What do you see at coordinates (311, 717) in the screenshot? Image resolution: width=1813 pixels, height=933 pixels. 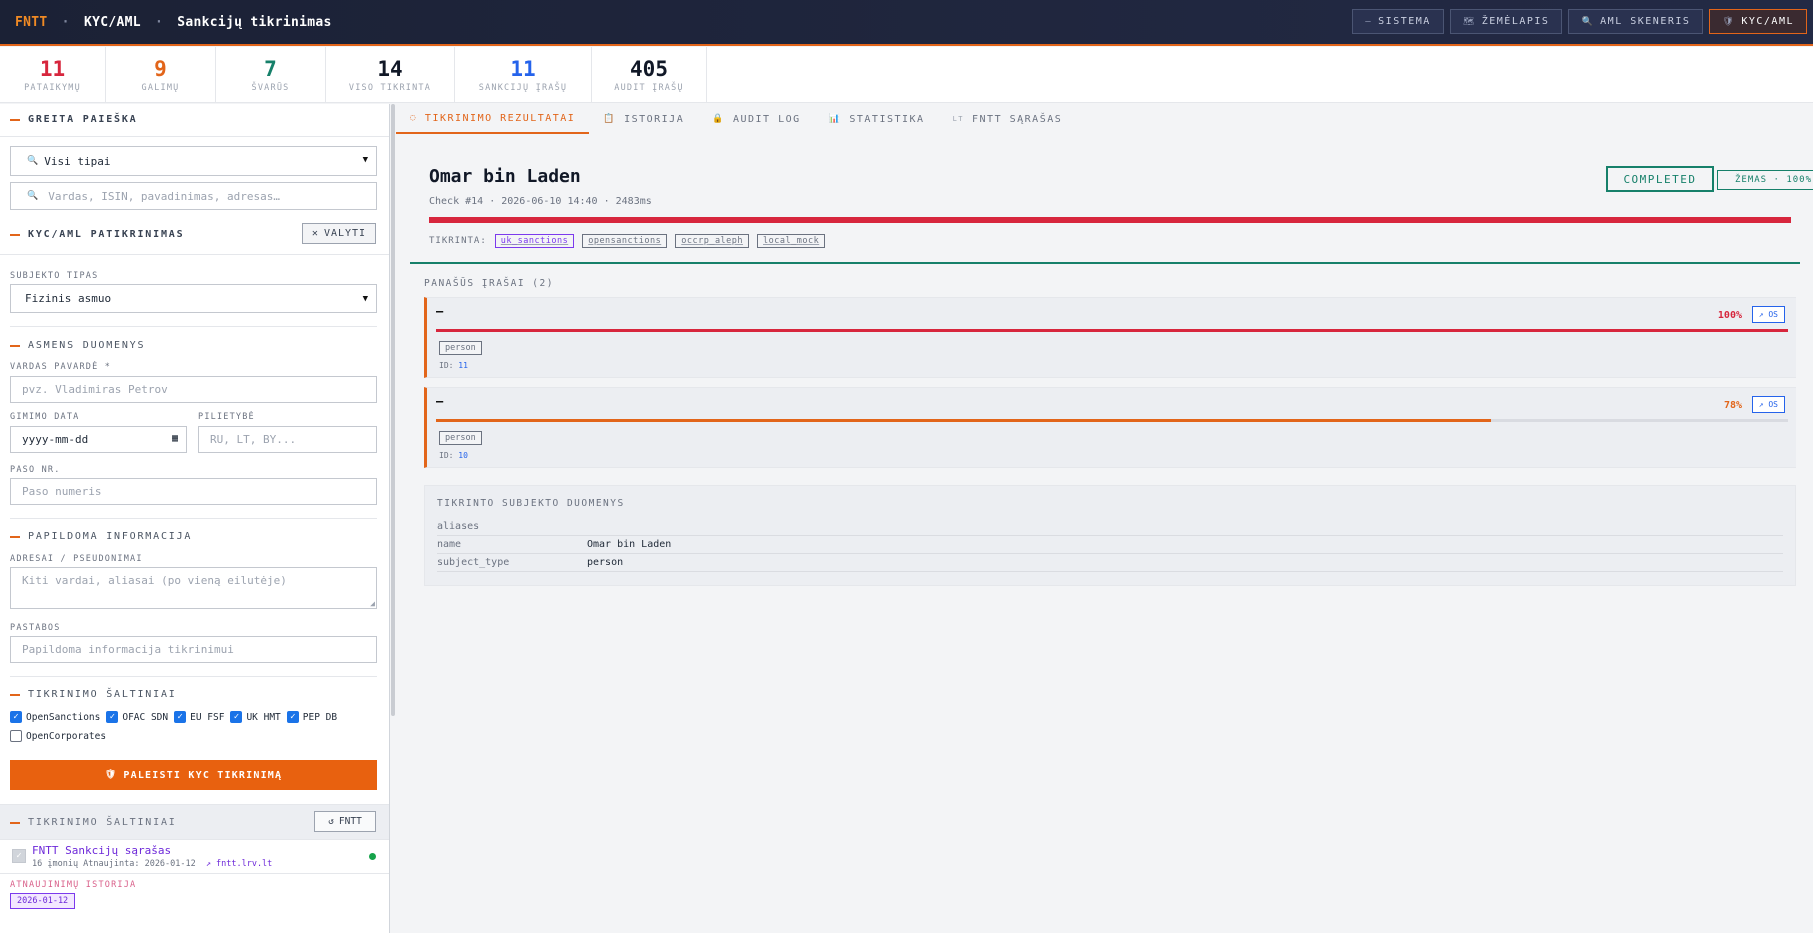 I see `source-pep-db-checkbox: ✓ PEP DB` at bounding box center [311, 717].